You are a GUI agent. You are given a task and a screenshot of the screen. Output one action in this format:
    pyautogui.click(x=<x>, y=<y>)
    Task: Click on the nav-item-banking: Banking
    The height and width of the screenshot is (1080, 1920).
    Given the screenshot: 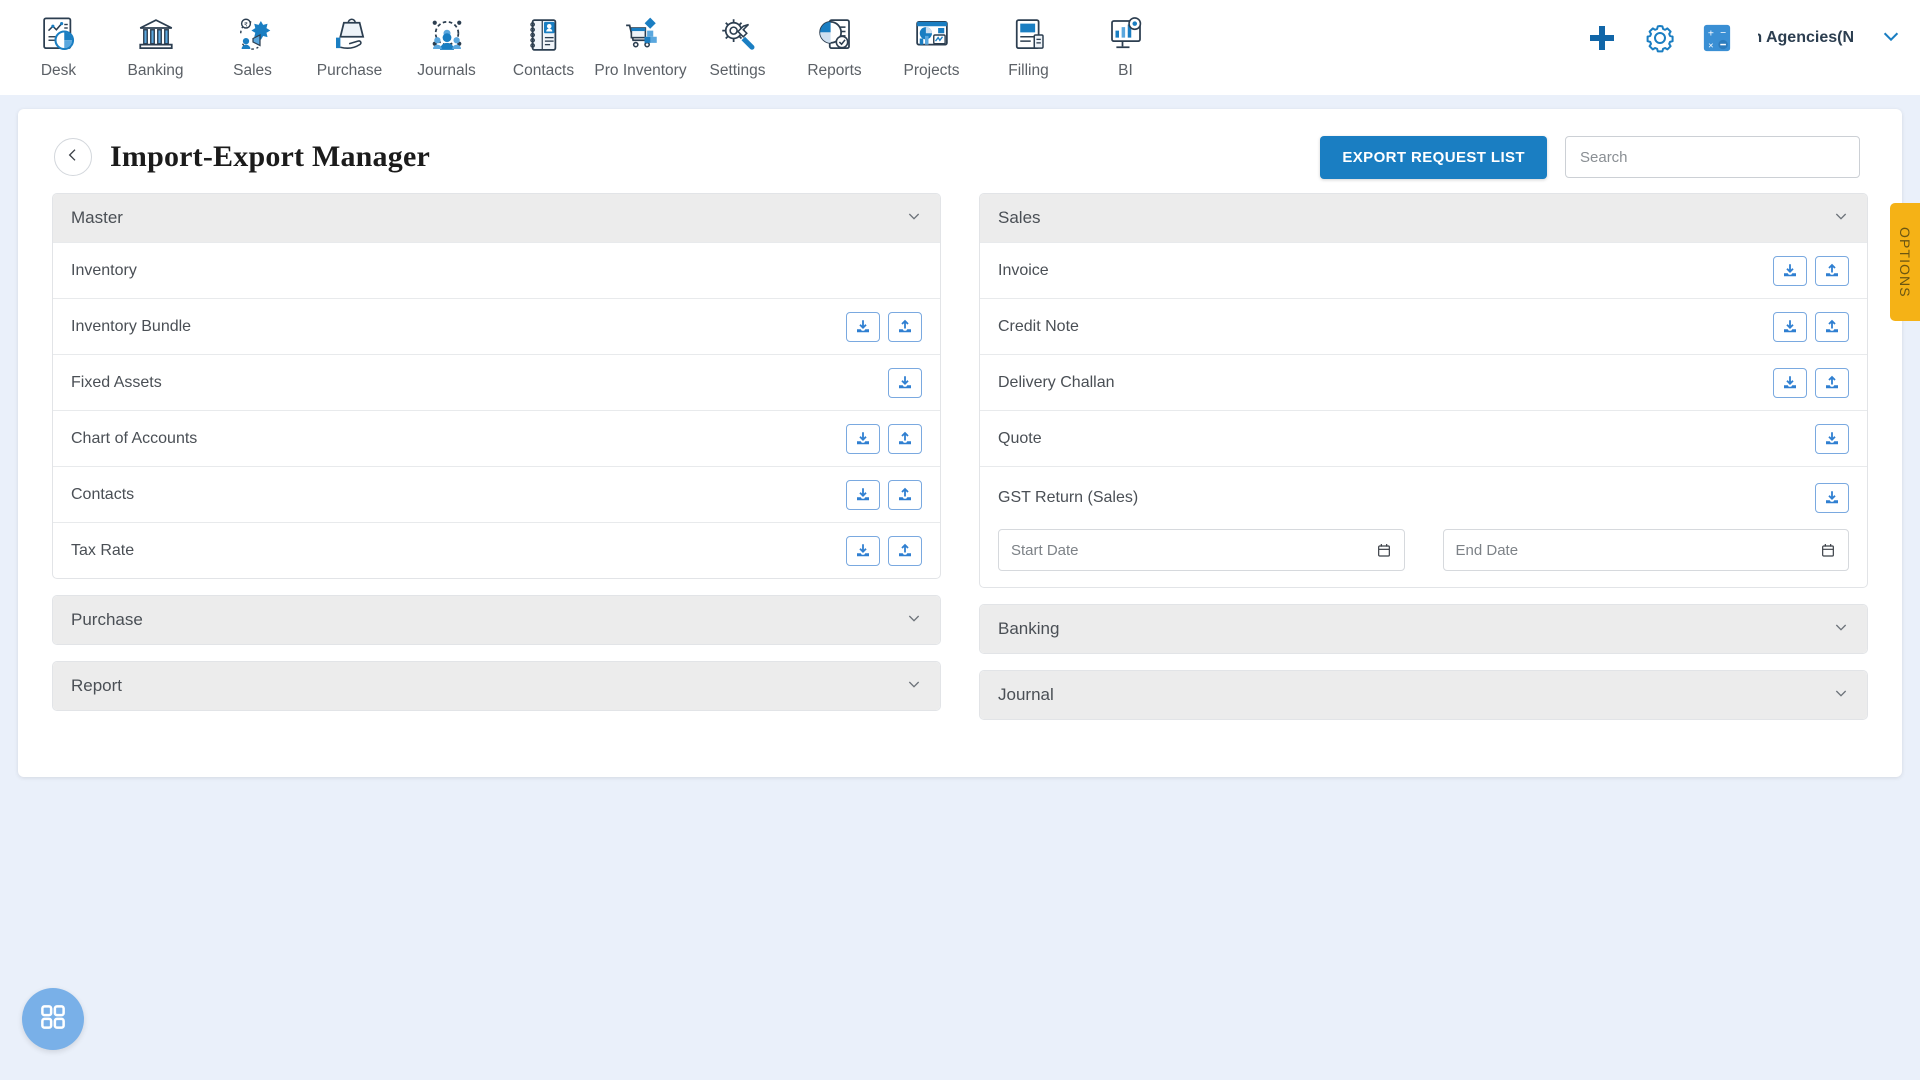 What is the action you would take?
    pyautogui.click(x=155, y=43)
    